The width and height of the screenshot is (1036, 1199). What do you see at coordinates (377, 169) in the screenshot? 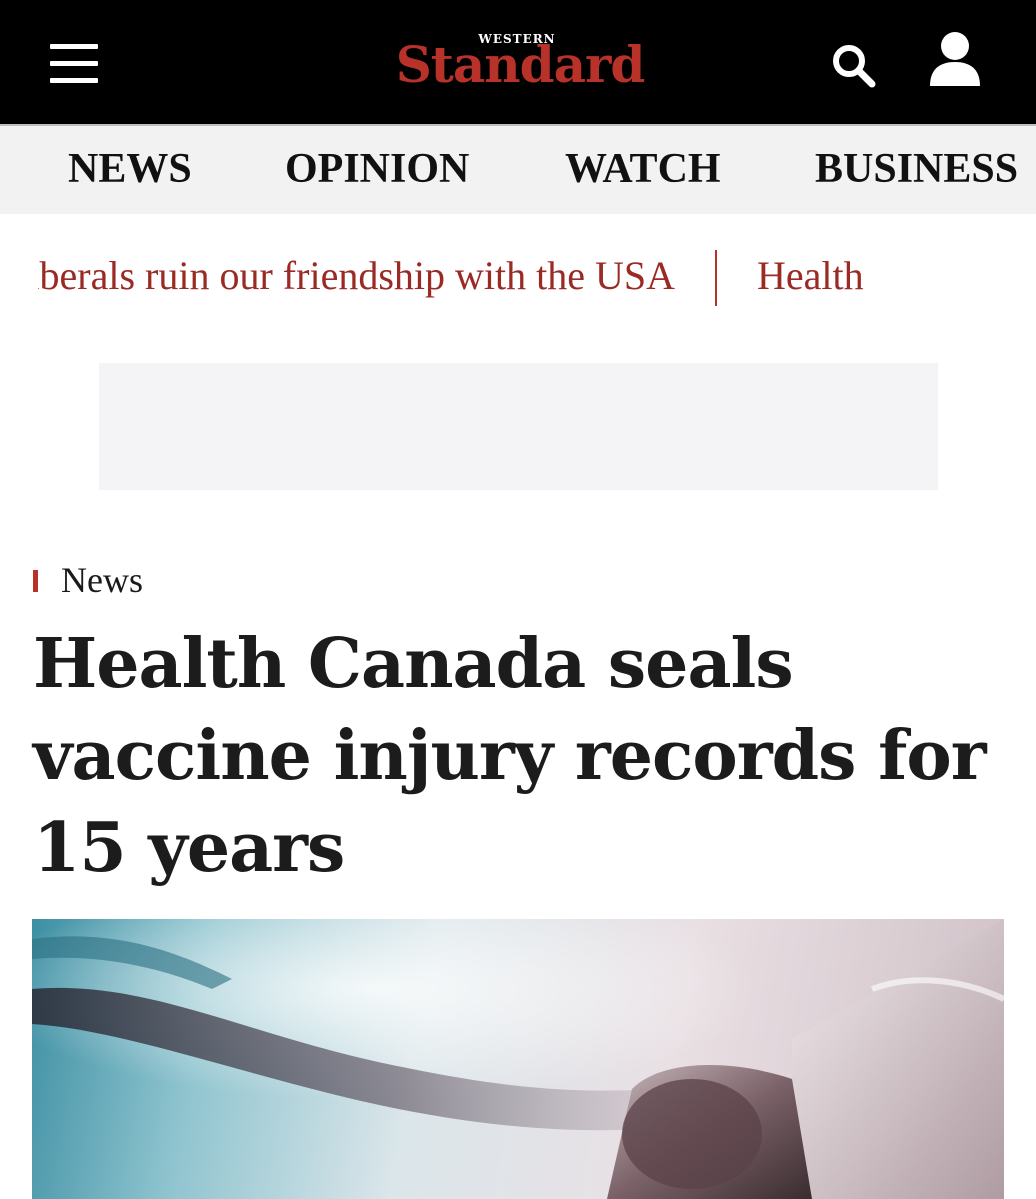
I see `nav-item-opinion: OPINION` at bounding box center [377, 169].